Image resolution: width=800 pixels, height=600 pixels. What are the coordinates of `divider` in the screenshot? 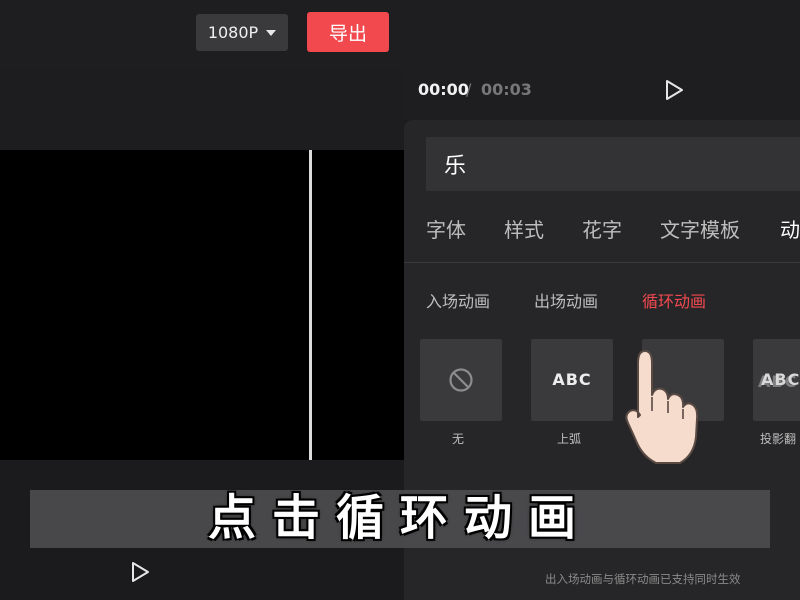 It's located at (602, 262).